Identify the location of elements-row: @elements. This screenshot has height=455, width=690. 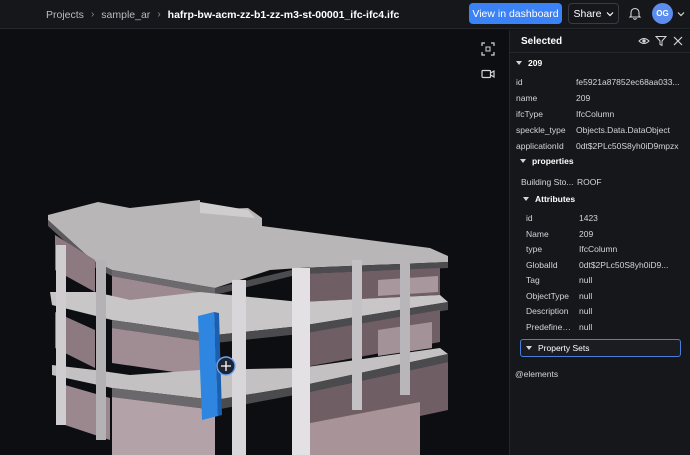
(595, 374).